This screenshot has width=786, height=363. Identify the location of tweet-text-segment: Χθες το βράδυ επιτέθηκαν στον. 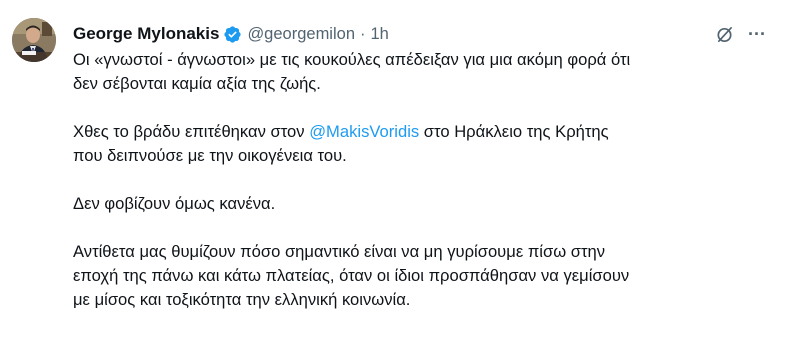
(191, 131).